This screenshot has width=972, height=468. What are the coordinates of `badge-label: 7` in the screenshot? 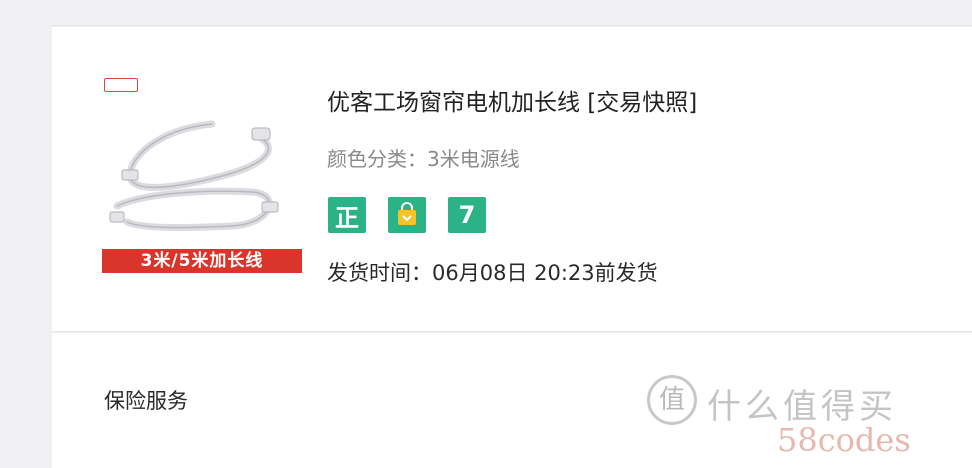 It's located at (467, 215).